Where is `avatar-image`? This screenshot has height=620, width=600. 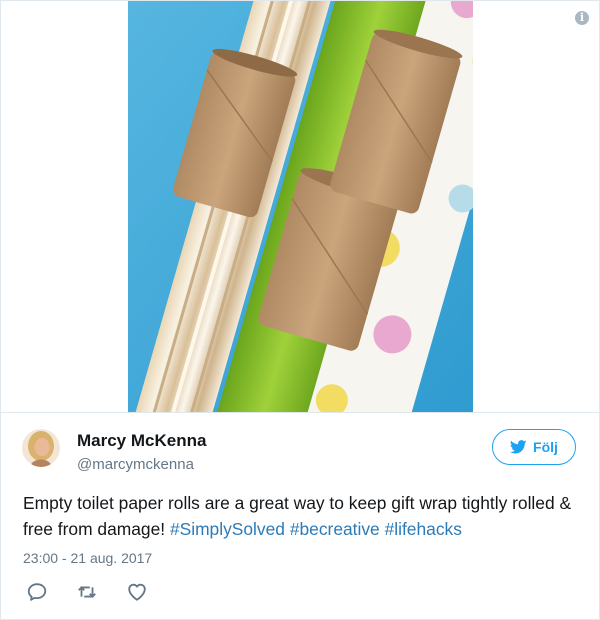 avatar-image is located at coordinates (41, 448).